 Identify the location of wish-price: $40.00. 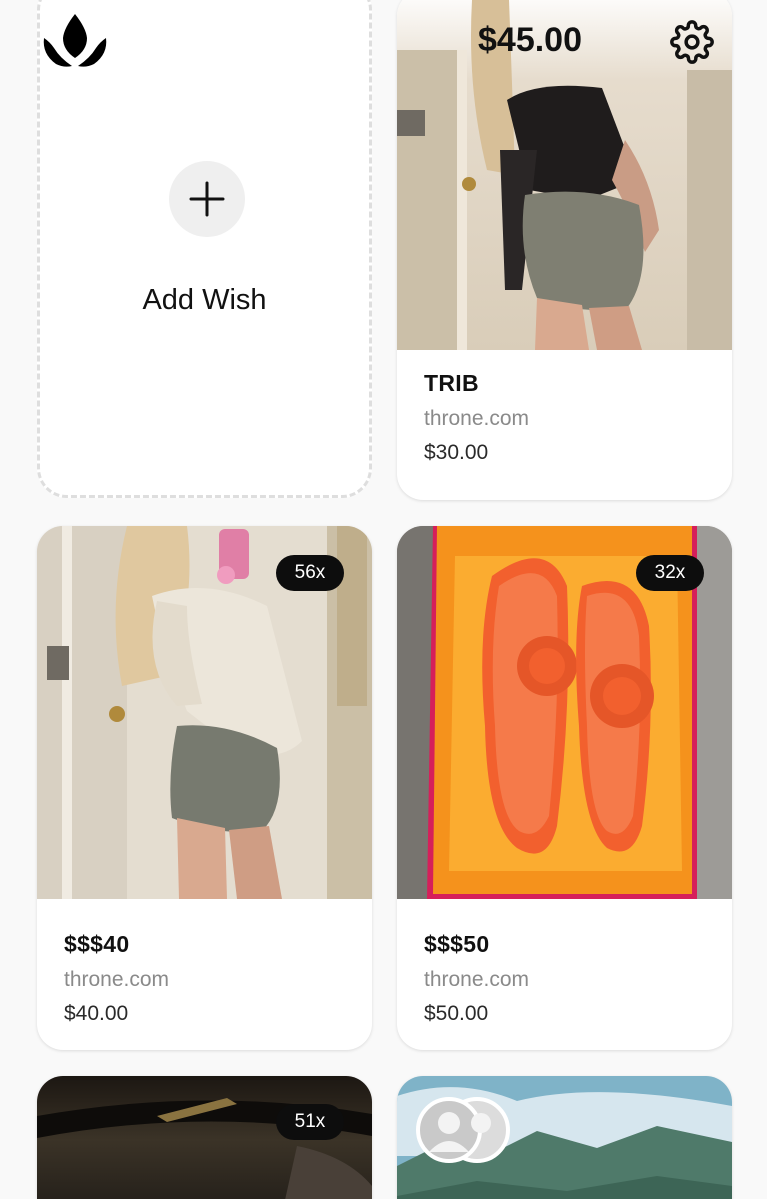
(96, 1013).